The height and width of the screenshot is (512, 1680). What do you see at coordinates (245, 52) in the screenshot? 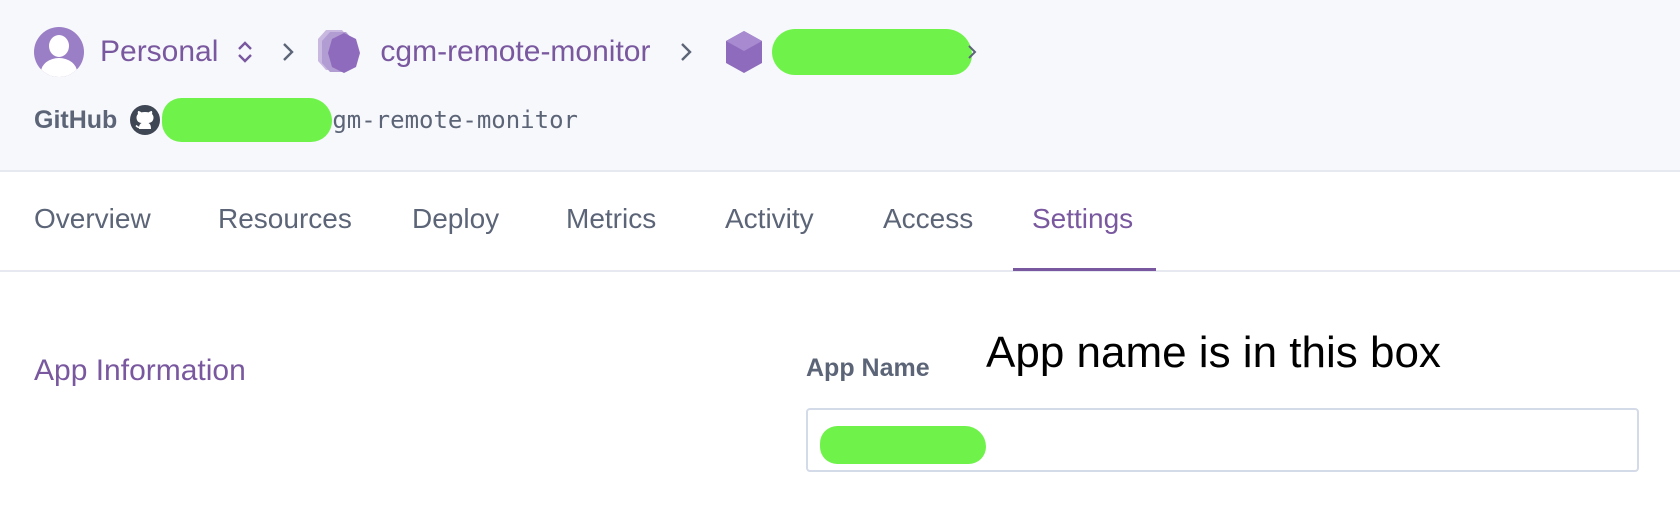
I see `updown-chevron-icon` at bounding box center [245, 52].